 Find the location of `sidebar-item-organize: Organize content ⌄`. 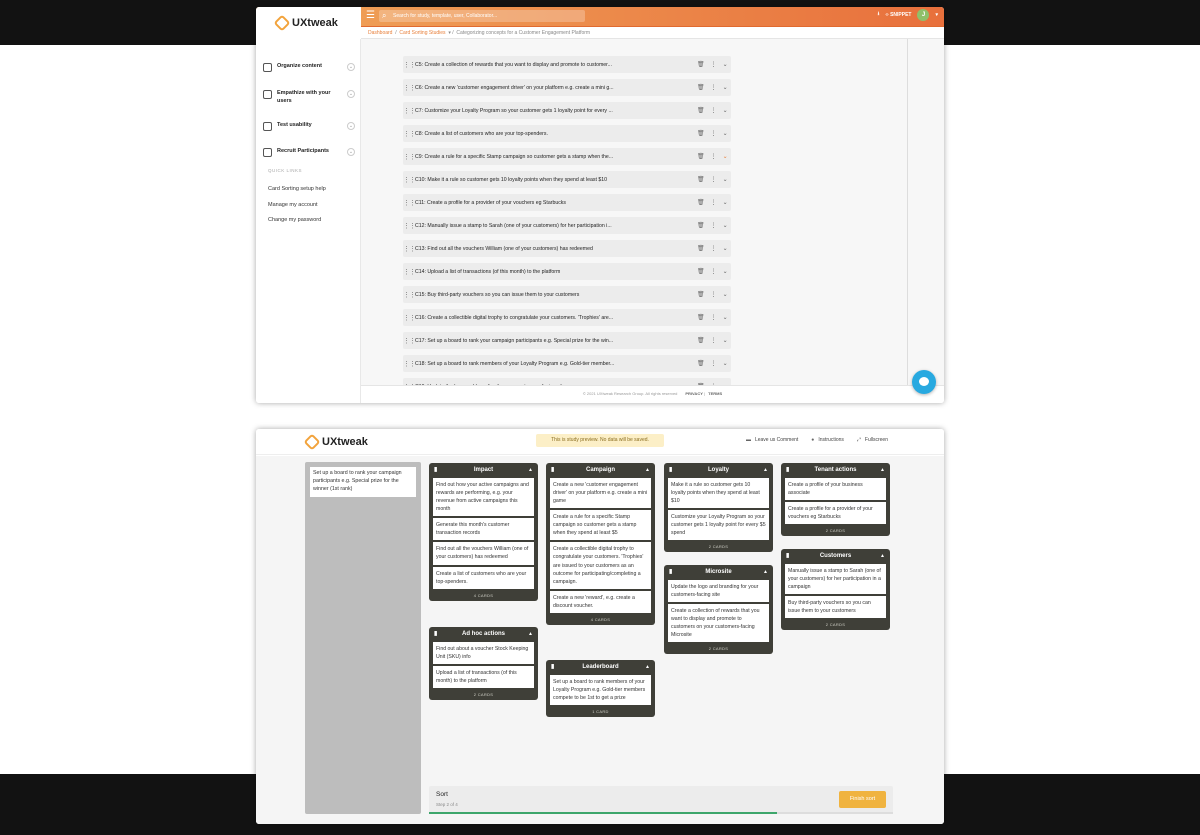

sidebar-item-organize: Organize content ⌄ is located at coordinates (309, 67).